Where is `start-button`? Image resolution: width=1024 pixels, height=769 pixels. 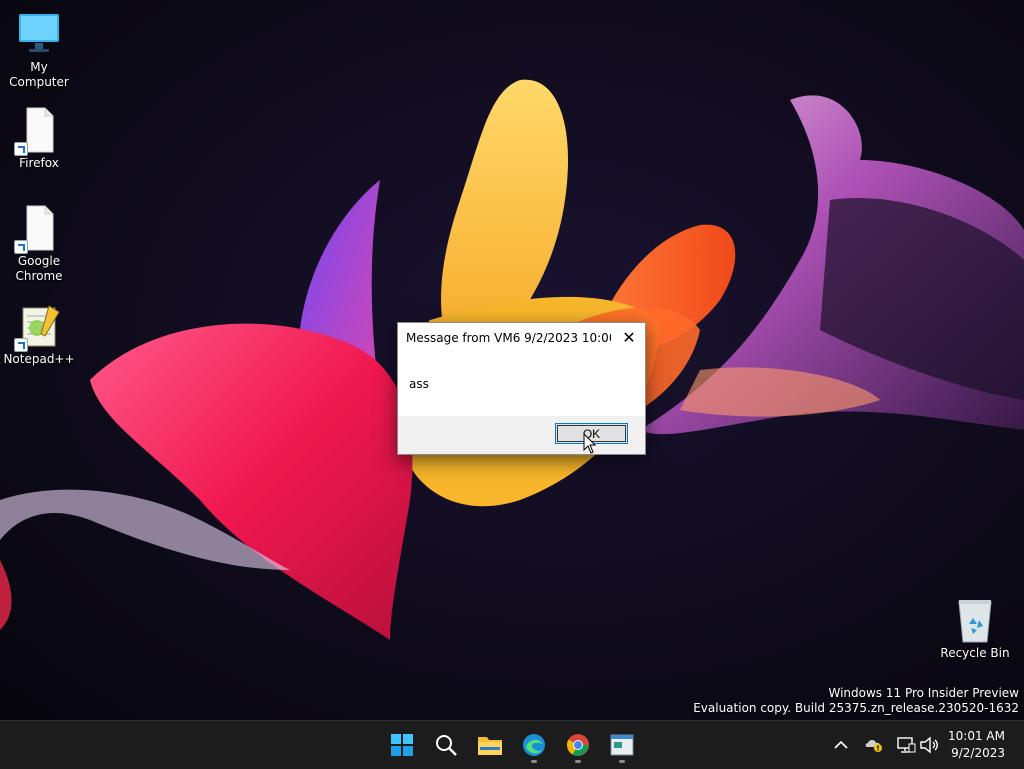
start-button is located at coordinates (402, 745).